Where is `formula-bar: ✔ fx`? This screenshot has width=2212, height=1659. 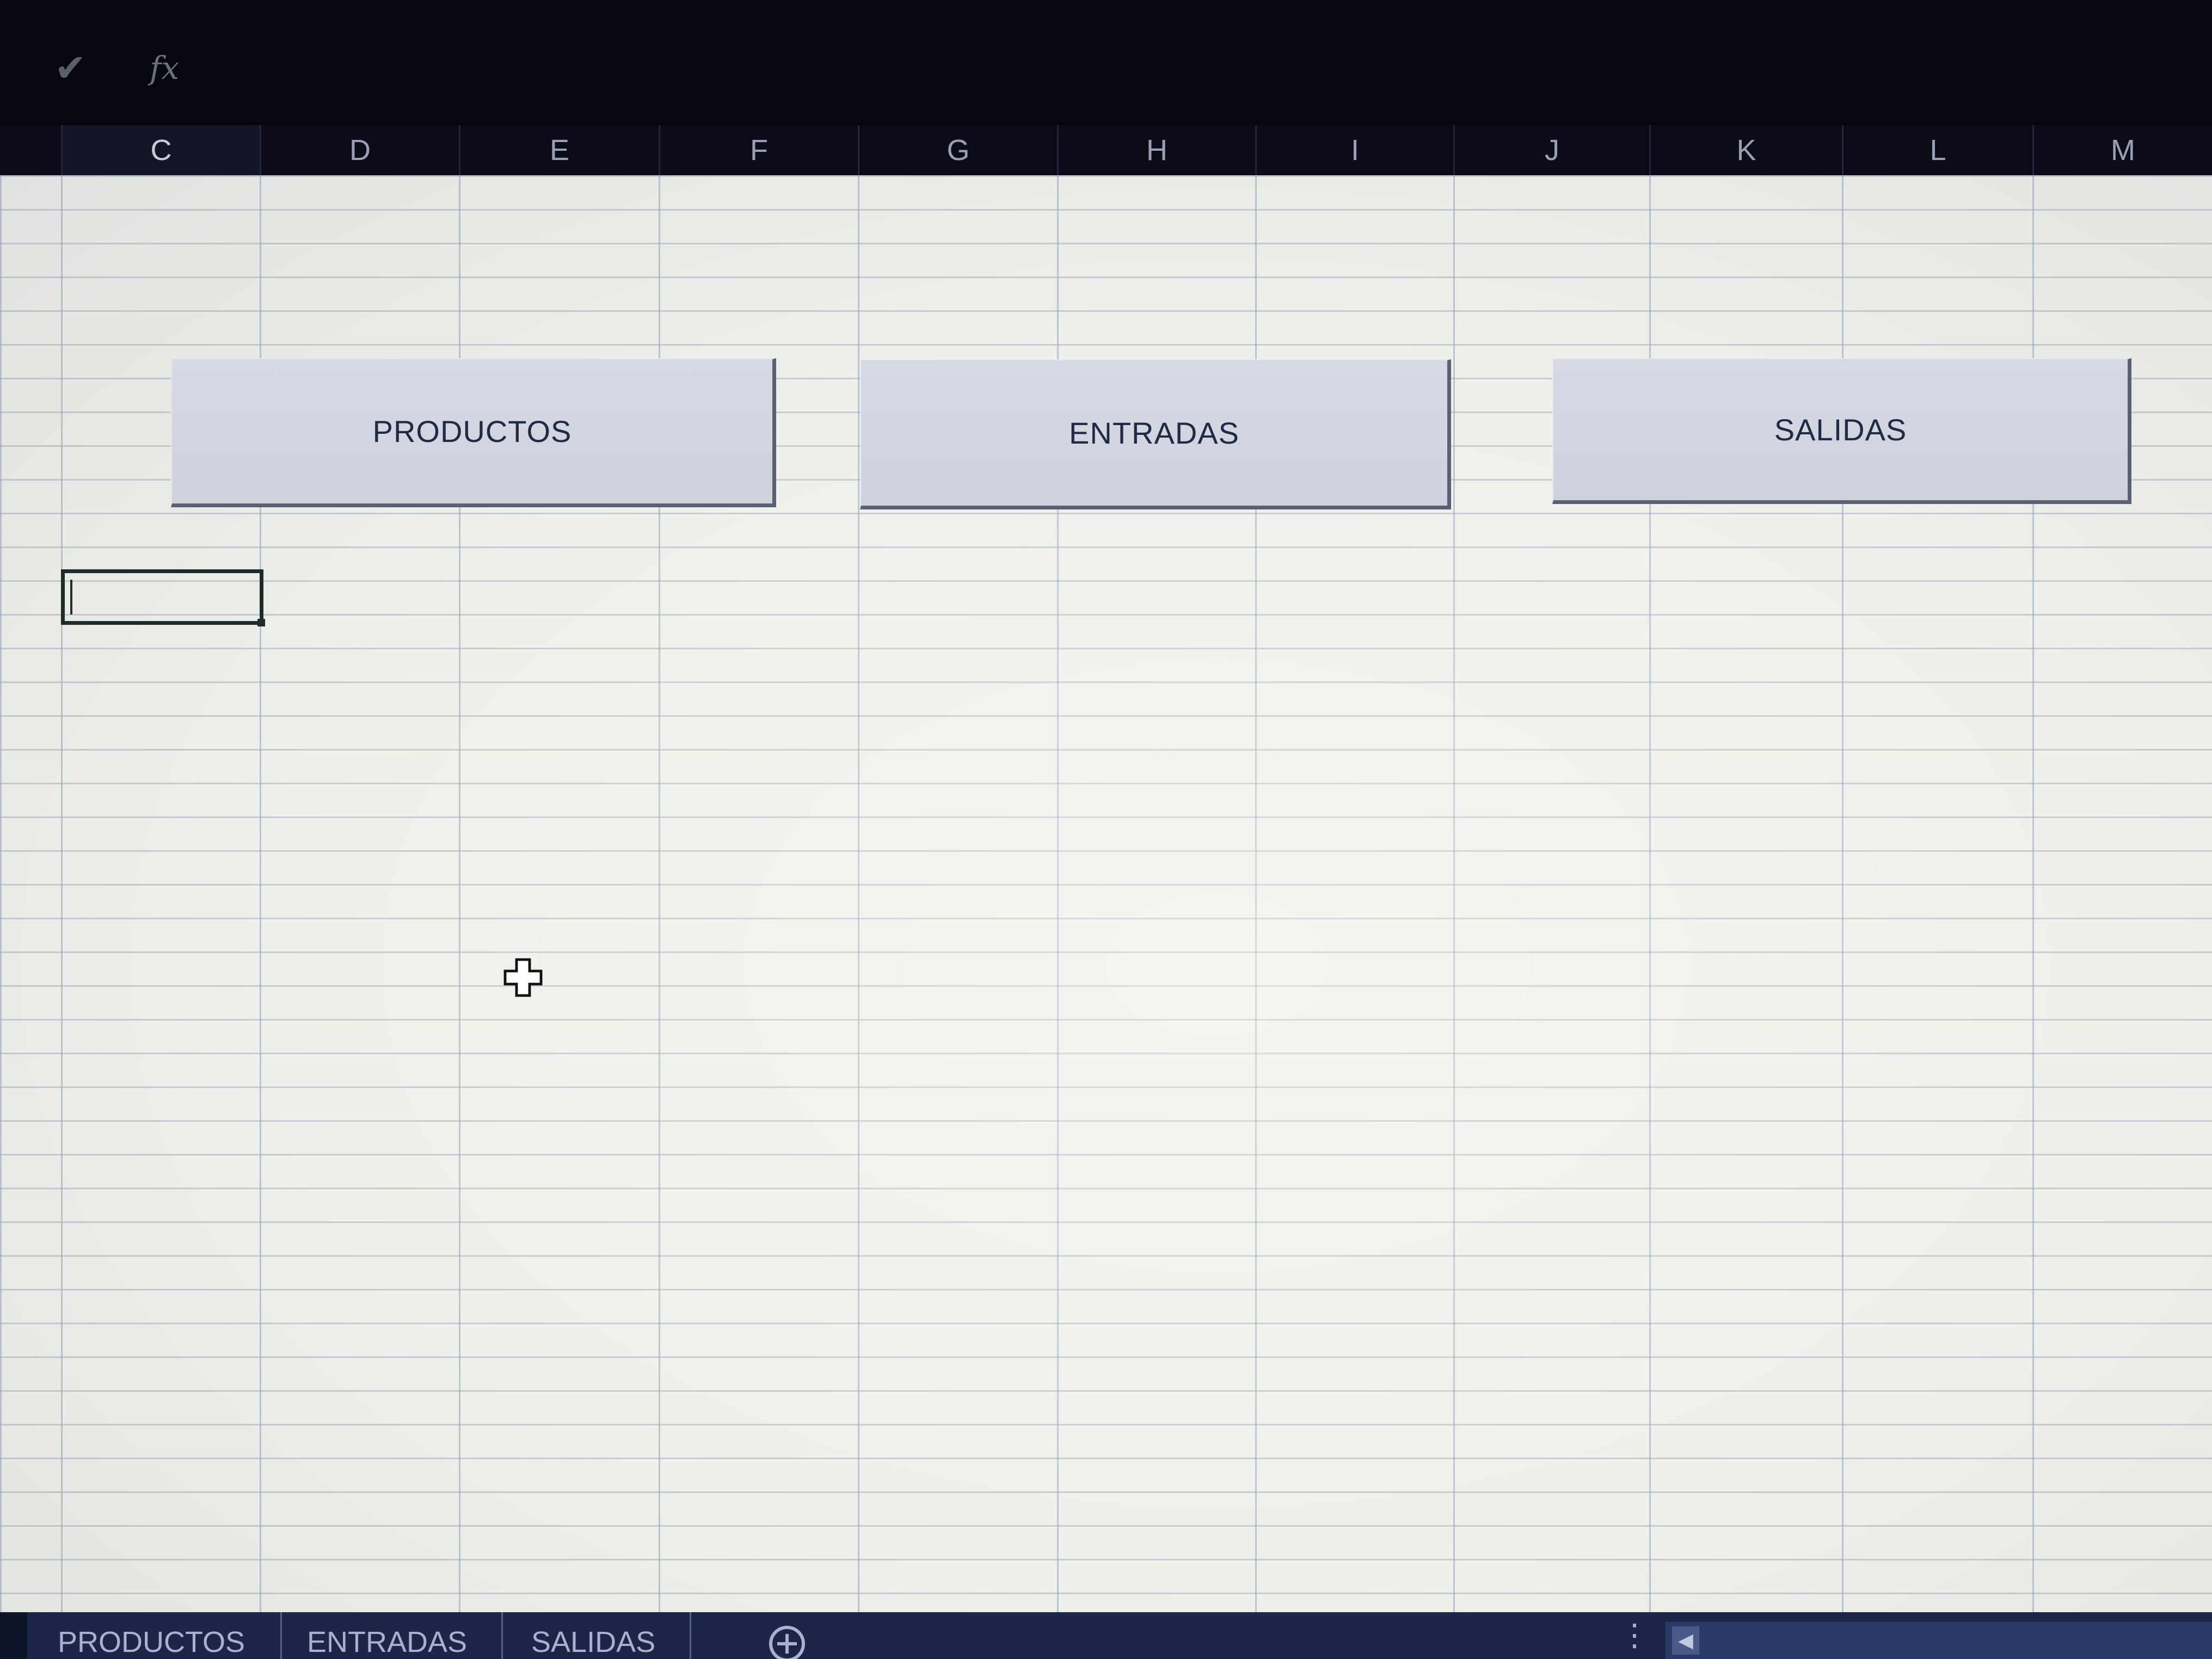
formula-bar: ✔ fx is located at coordinates (1106, 63).